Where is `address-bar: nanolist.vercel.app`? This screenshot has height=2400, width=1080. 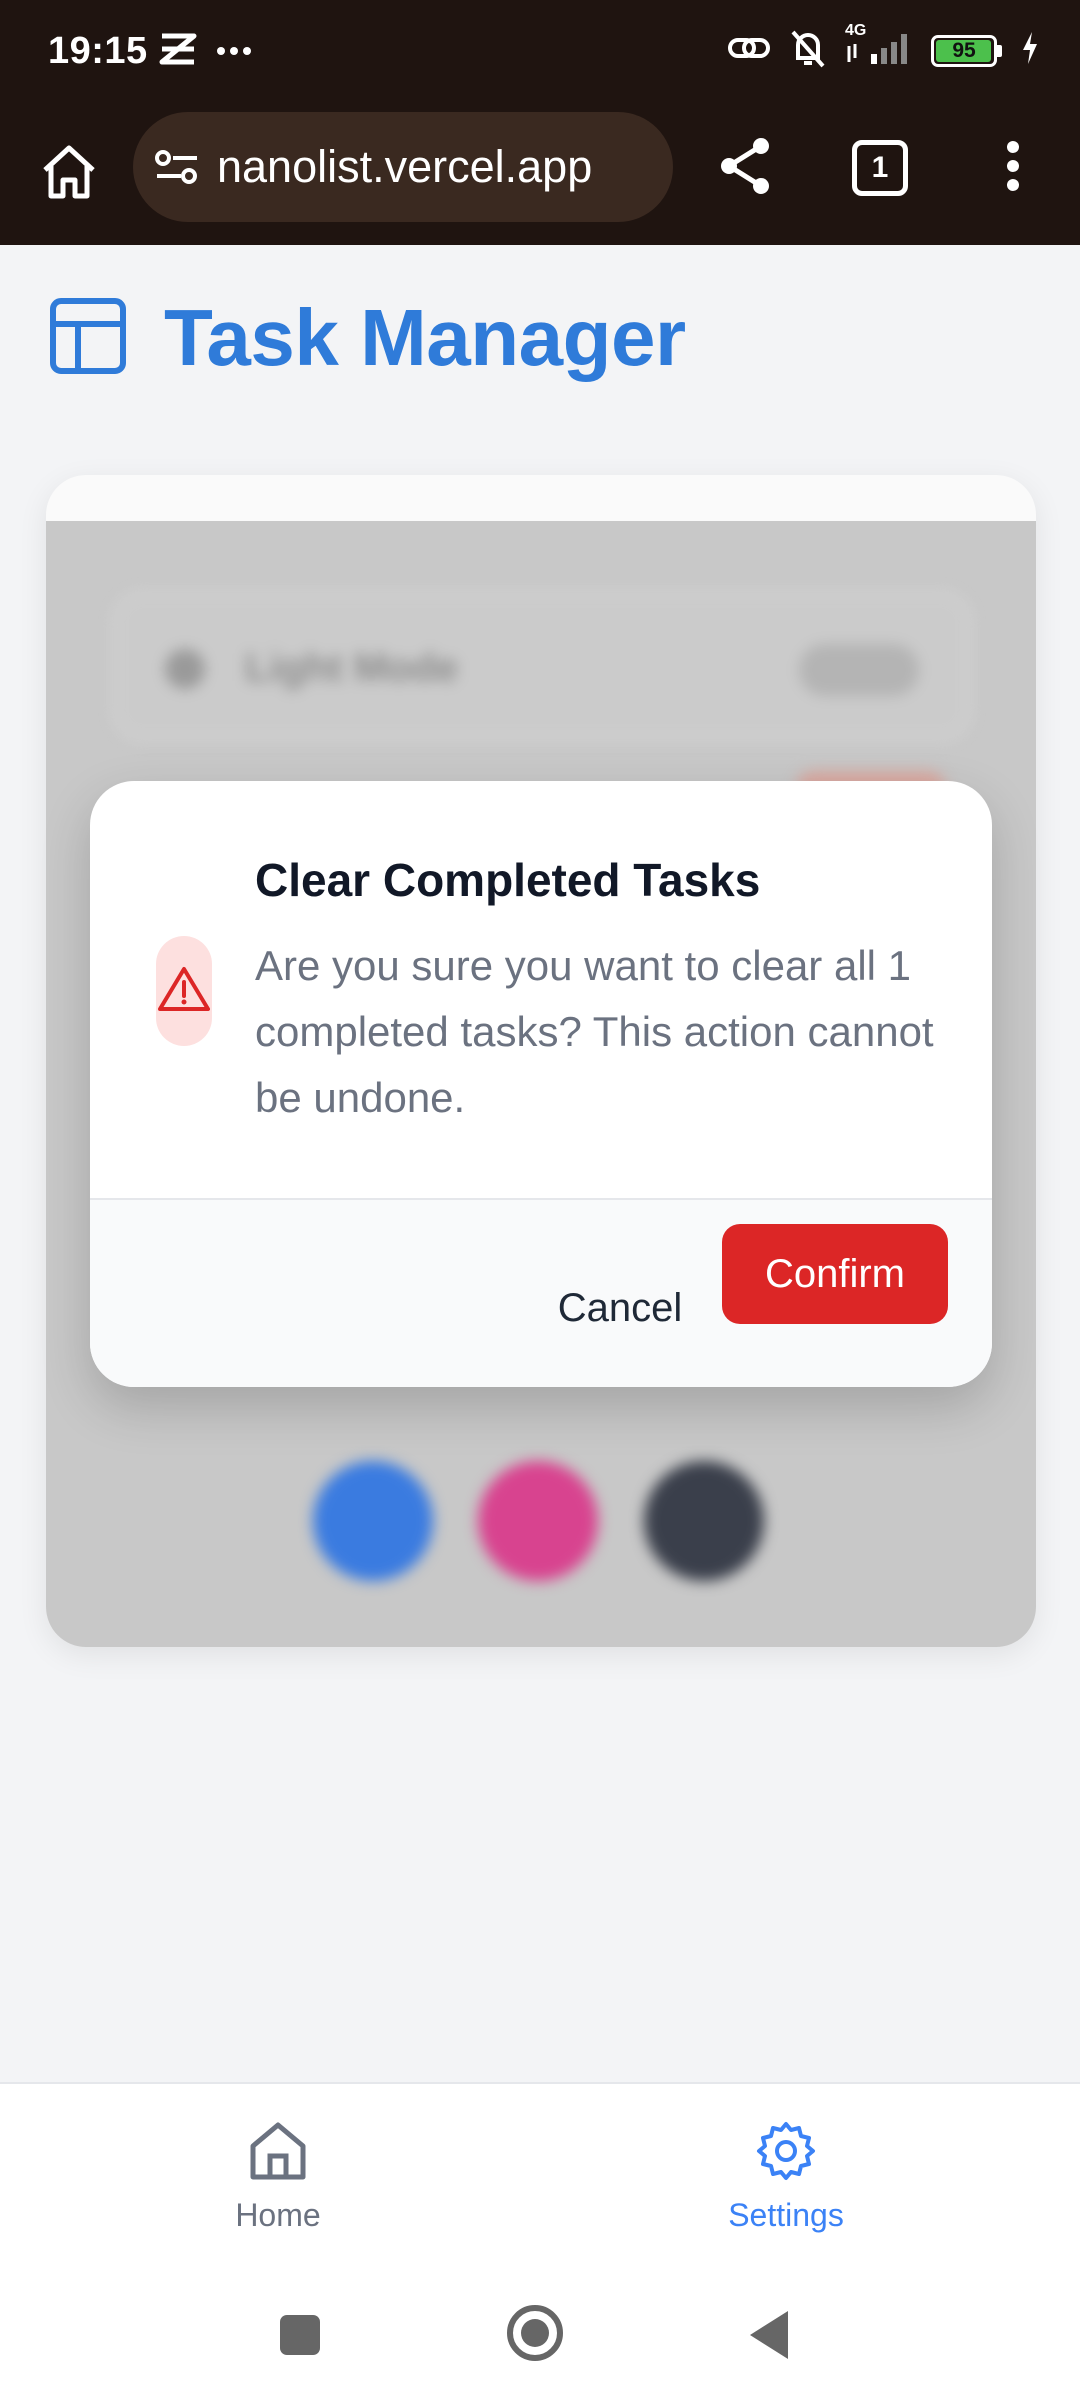 address-bar: nanolist.vercel.app is located at coordinates (403, 167).